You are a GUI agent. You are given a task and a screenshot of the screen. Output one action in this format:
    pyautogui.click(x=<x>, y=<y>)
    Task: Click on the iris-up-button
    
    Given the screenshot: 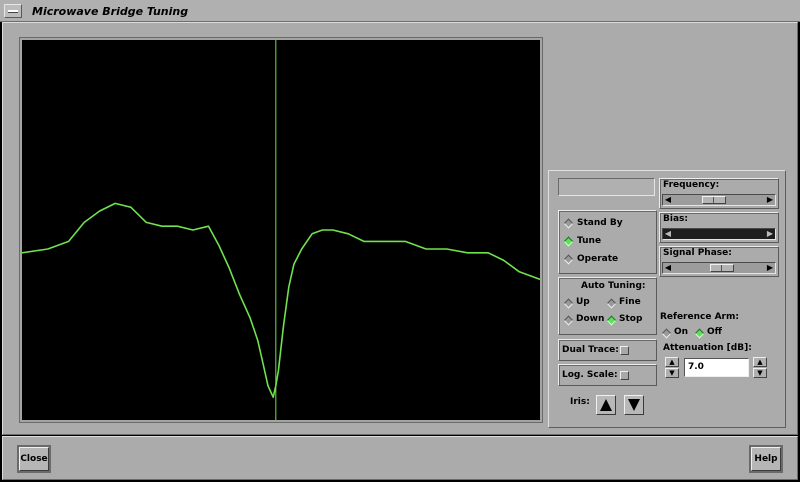 What is the action you would take?
    pyautogui.click(x=606, y=405)
    